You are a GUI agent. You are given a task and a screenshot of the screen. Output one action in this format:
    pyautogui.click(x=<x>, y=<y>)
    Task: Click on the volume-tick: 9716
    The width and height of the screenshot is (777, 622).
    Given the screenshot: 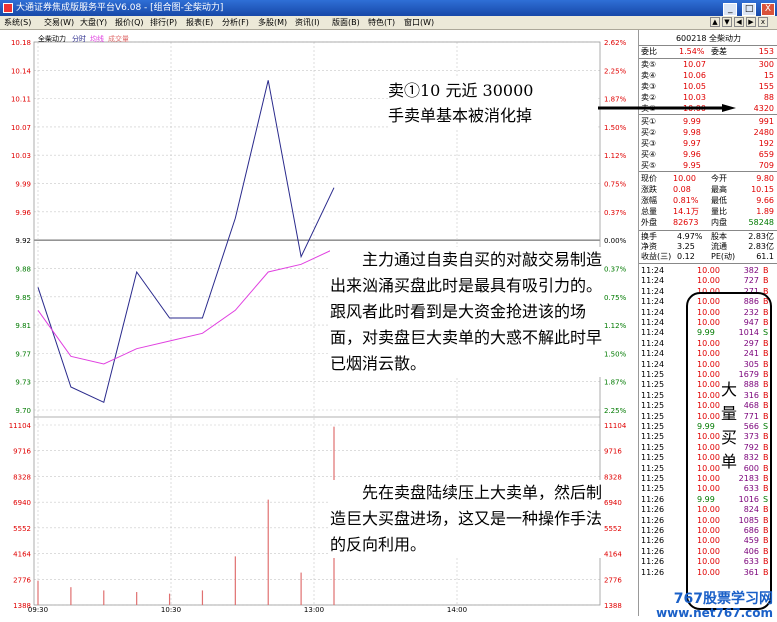 What is the action you would take?
    pyautogui.click(x=613, y=452)
    